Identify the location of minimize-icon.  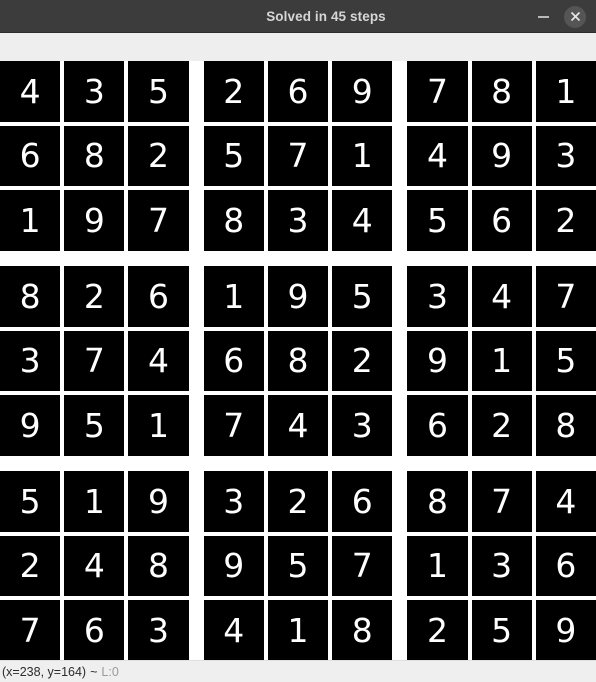
(543, 16).